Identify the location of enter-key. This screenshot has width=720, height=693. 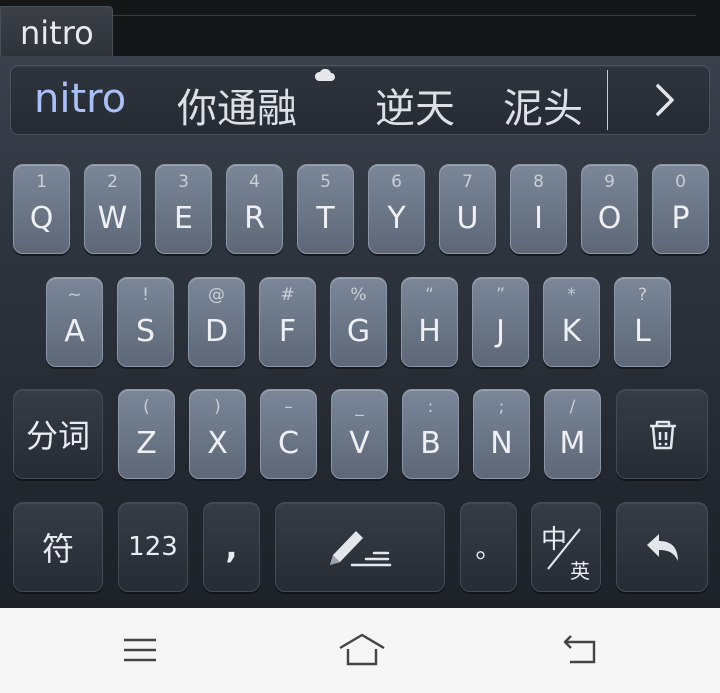
(662, 547).